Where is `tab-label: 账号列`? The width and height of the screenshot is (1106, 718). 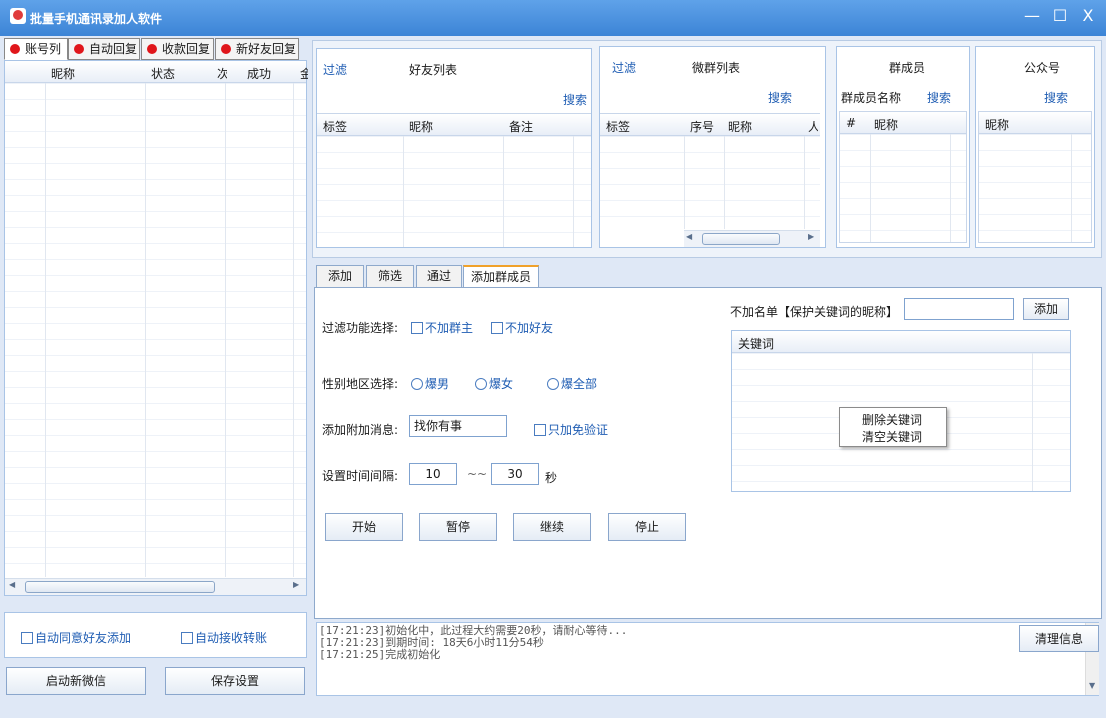
tab-label: 账号列 is located at coordinates (43, 49).